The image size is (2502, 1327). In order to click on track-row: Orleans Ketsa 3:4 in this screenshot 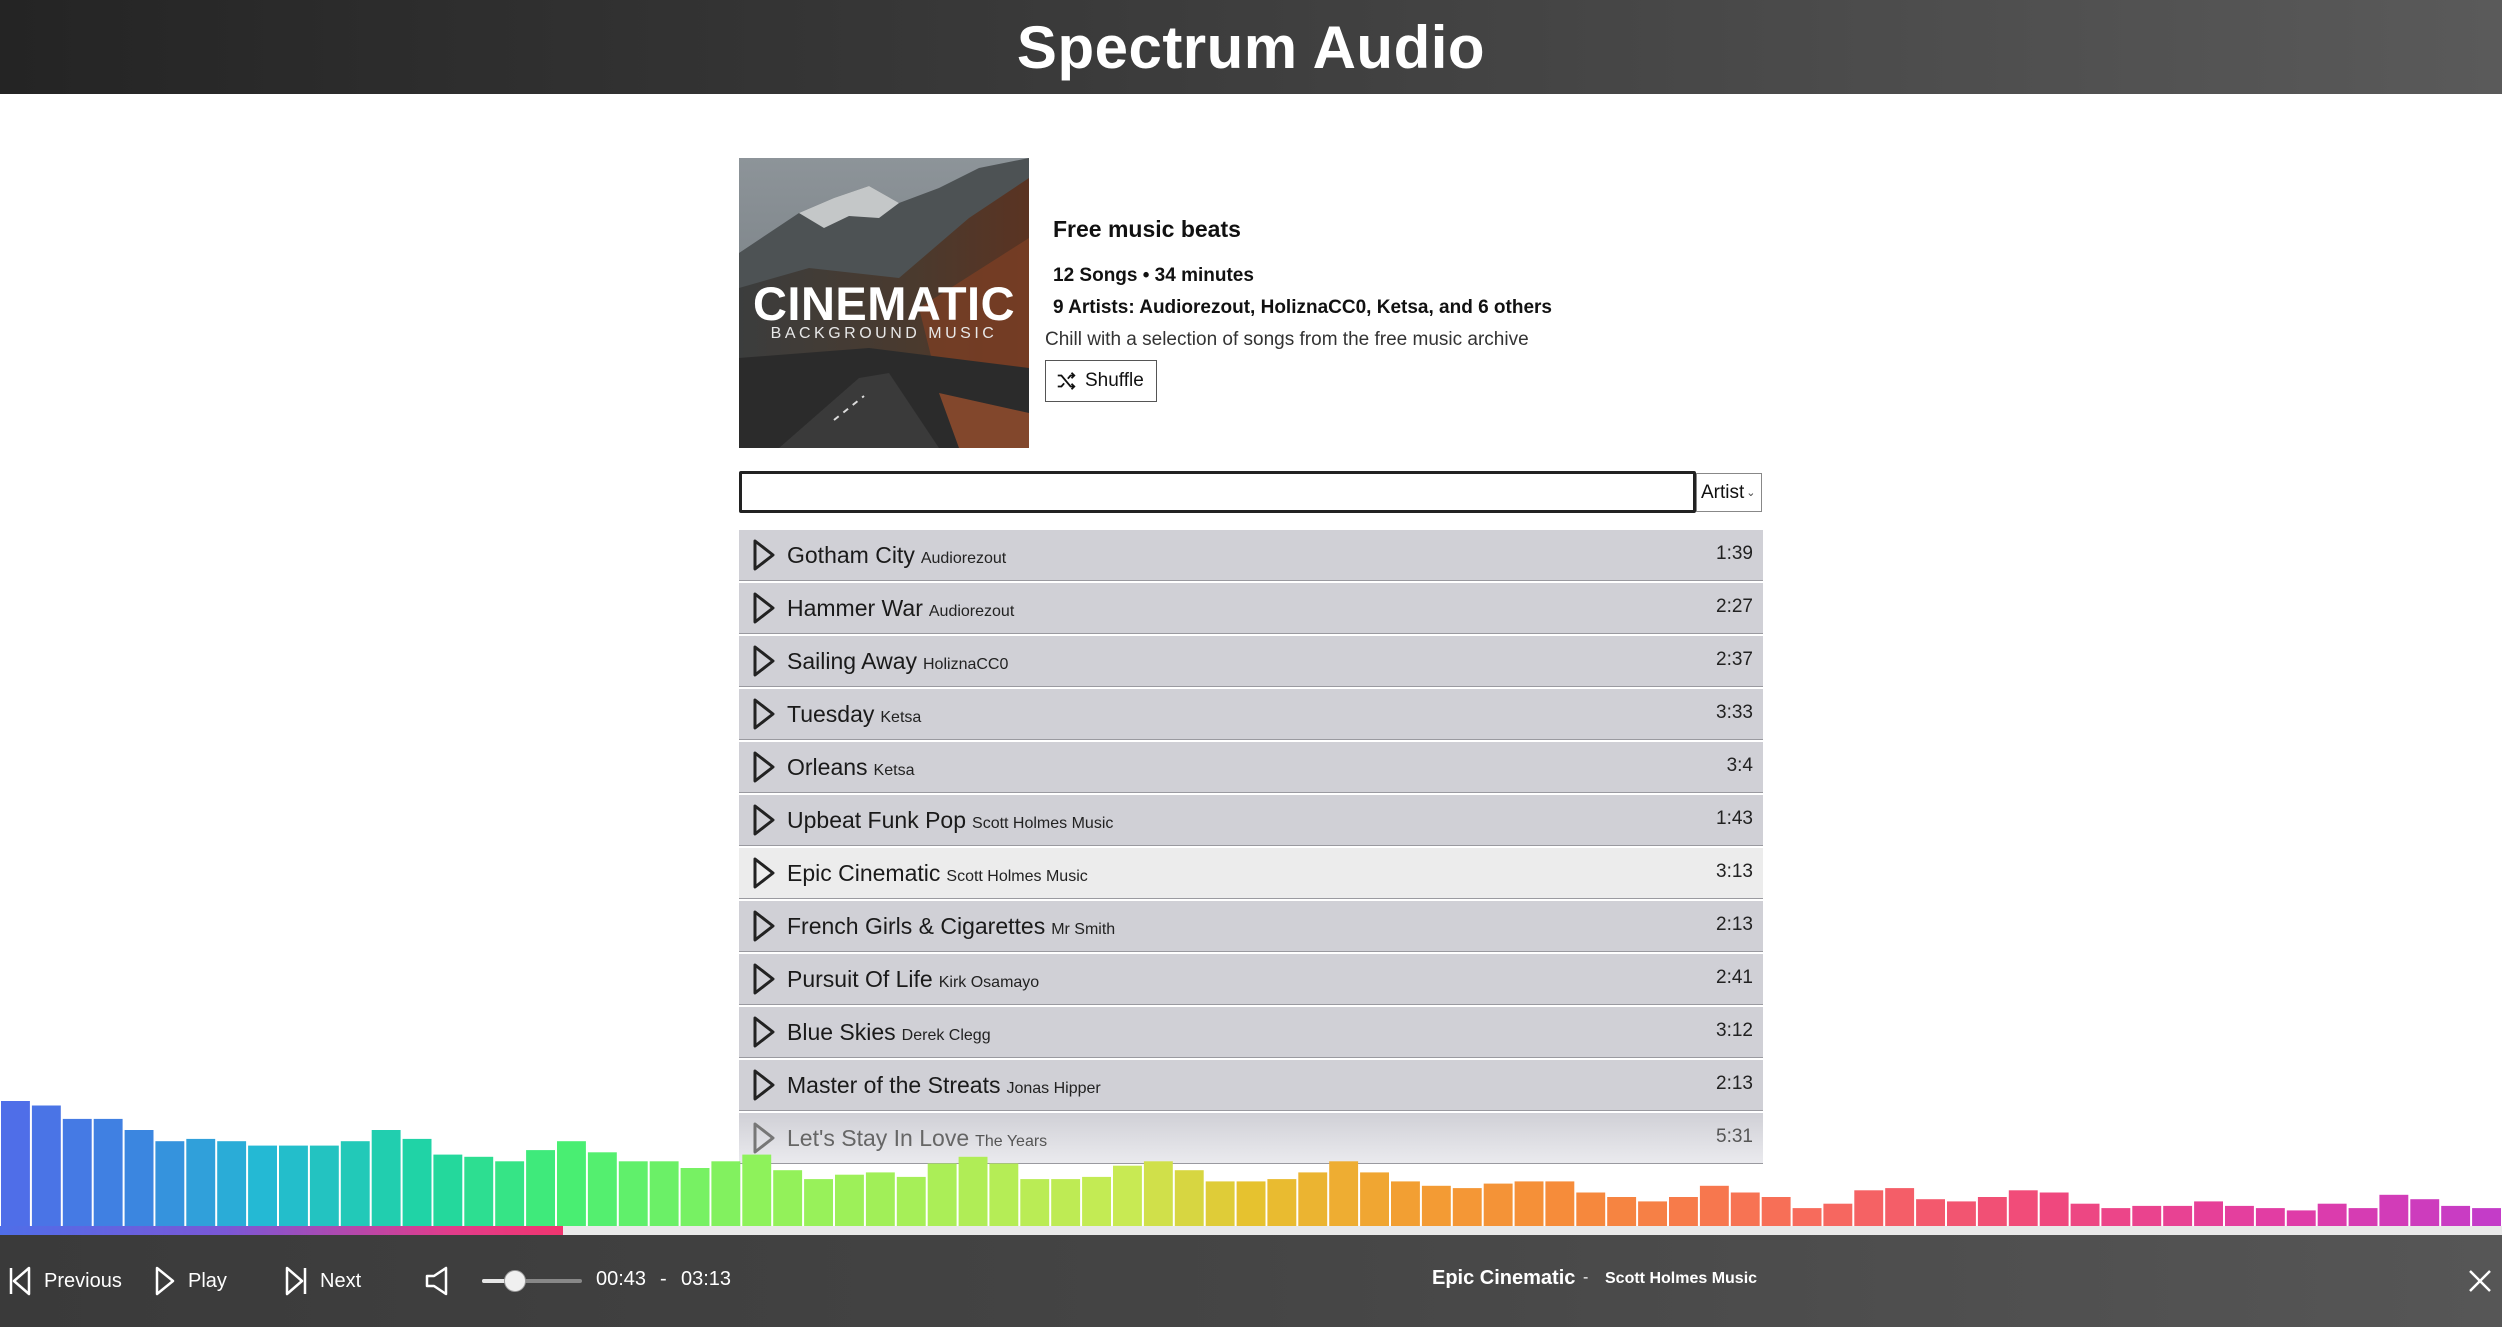, I will do `click(1251, 767)`.